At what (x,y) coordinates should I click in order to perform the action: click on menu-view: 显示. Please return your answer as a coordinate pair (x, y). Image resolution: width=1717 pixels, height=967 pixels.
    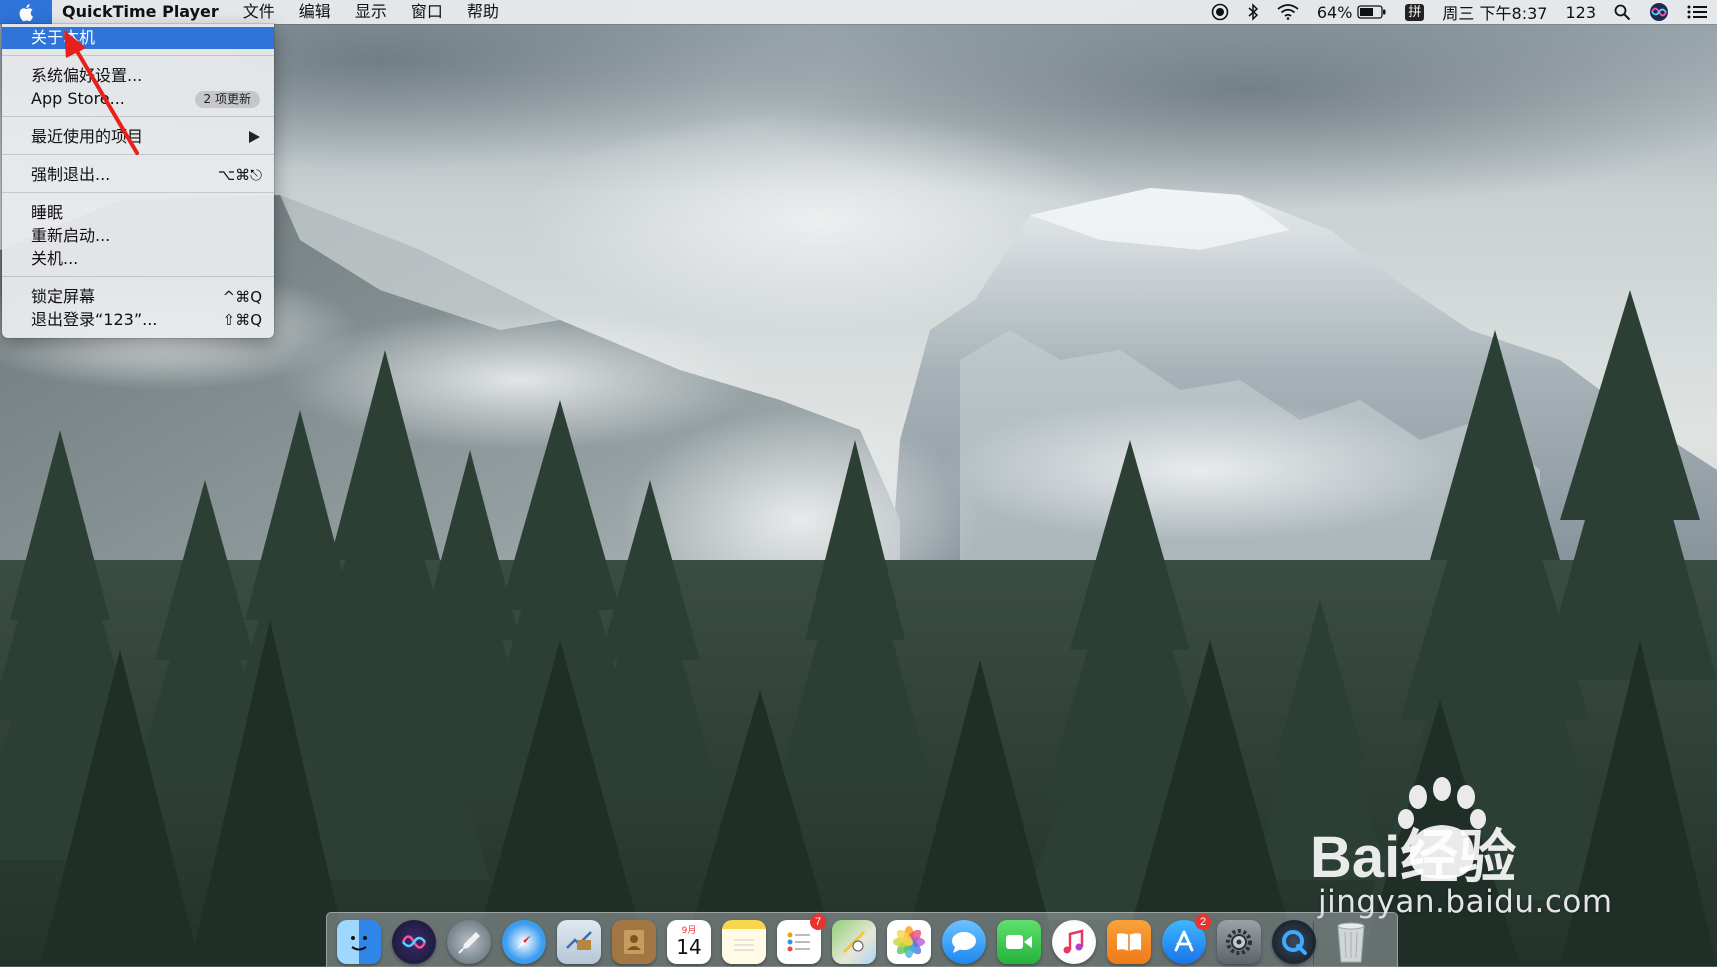
    Looking at the image, I should click on (371, 12).